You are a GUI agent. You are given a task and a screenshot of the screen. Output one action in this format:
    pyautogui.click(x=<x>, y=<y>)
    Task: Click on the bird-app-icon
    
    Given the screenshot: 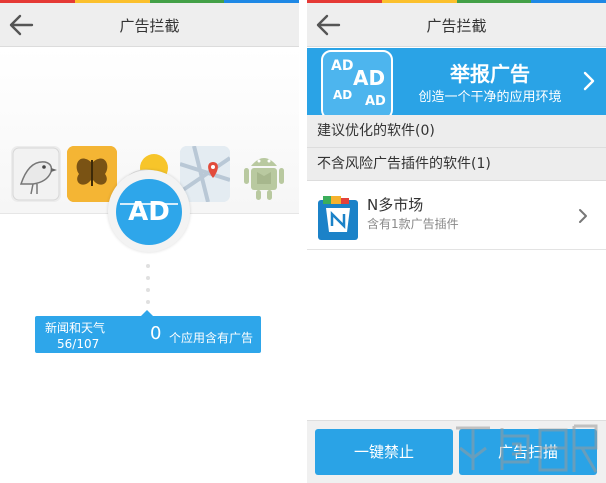 What is the action you would take?
    pyautogui.click(x=36, y=174)
    